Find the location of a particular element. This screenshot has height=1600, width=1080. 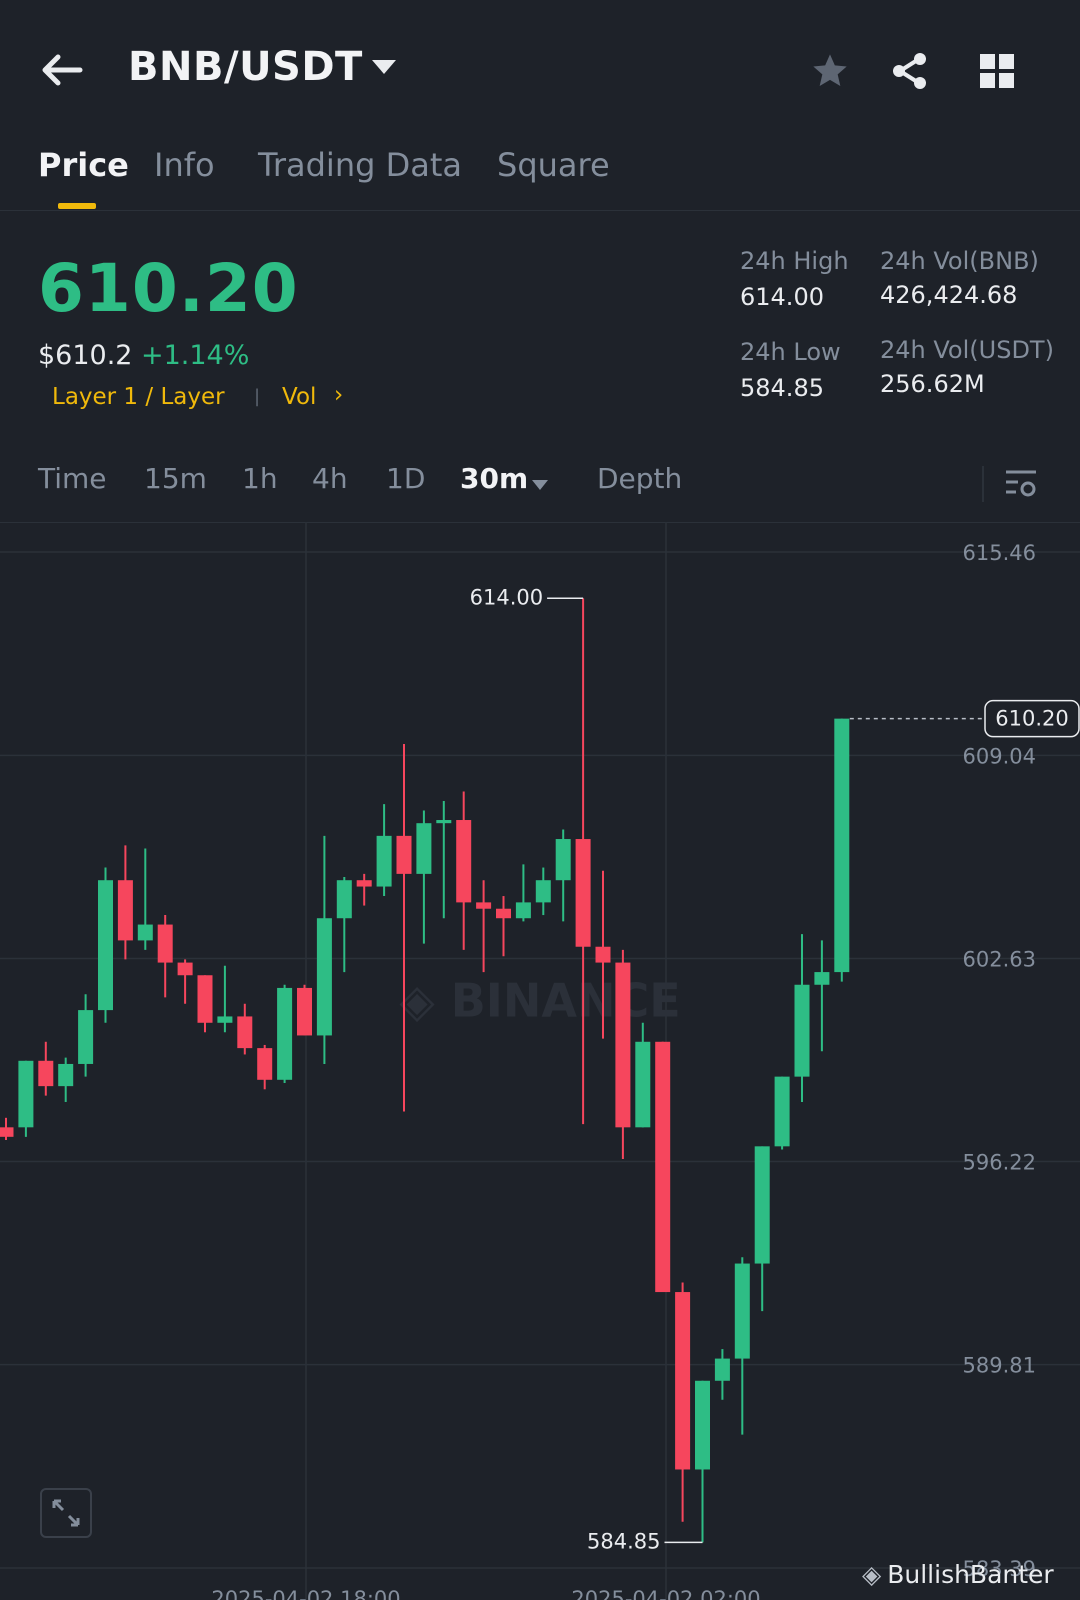

x-tick-label: 2025-04-02 02:00 is located at coordinates (665, 1593).